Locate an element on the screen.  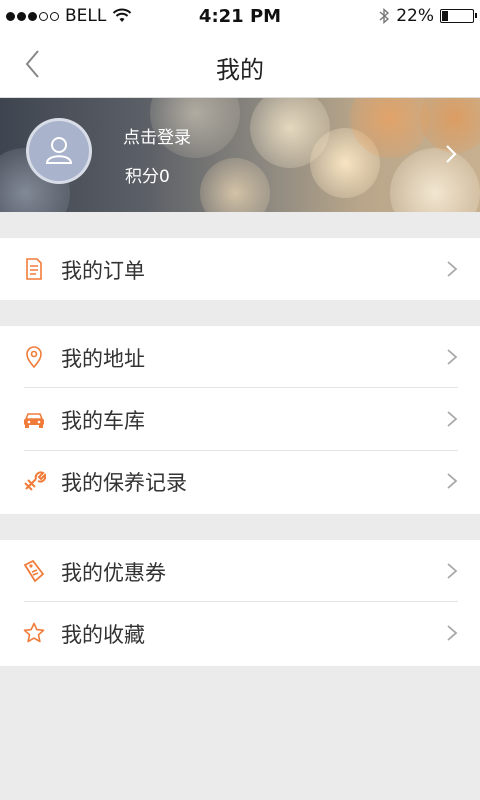
menu-item-coupons: 我的优惠券 is located at coordinates (240, 571).